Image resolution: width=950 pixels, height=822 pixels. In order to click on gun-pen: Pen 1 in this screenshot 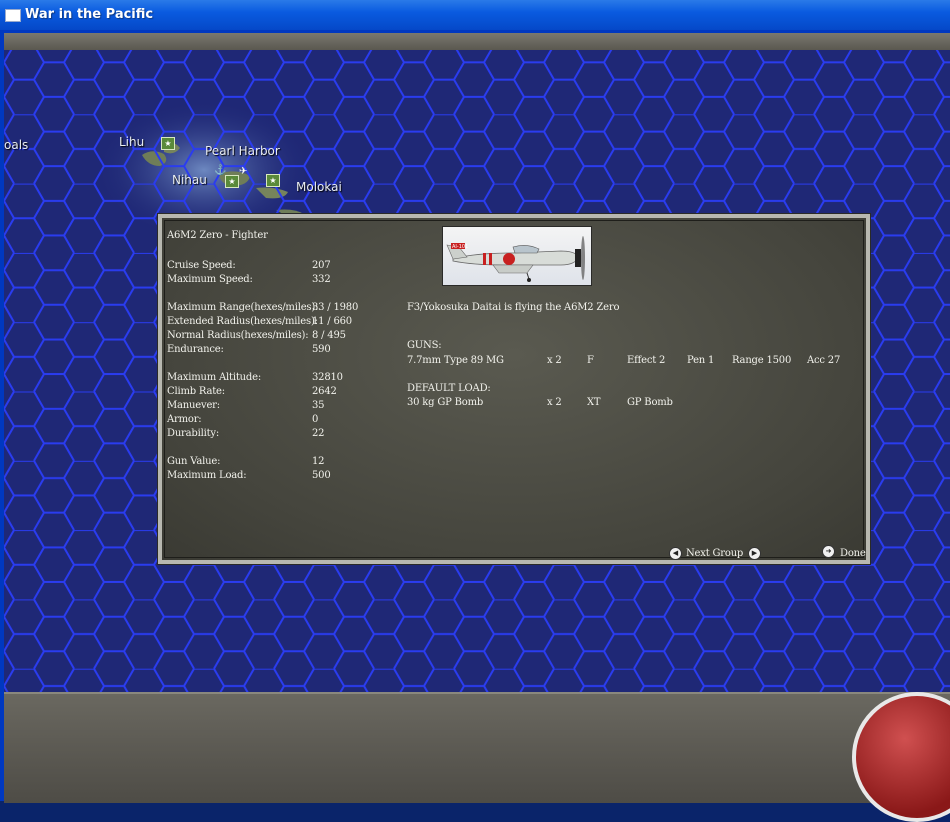, I will do `click(701, 360)`.